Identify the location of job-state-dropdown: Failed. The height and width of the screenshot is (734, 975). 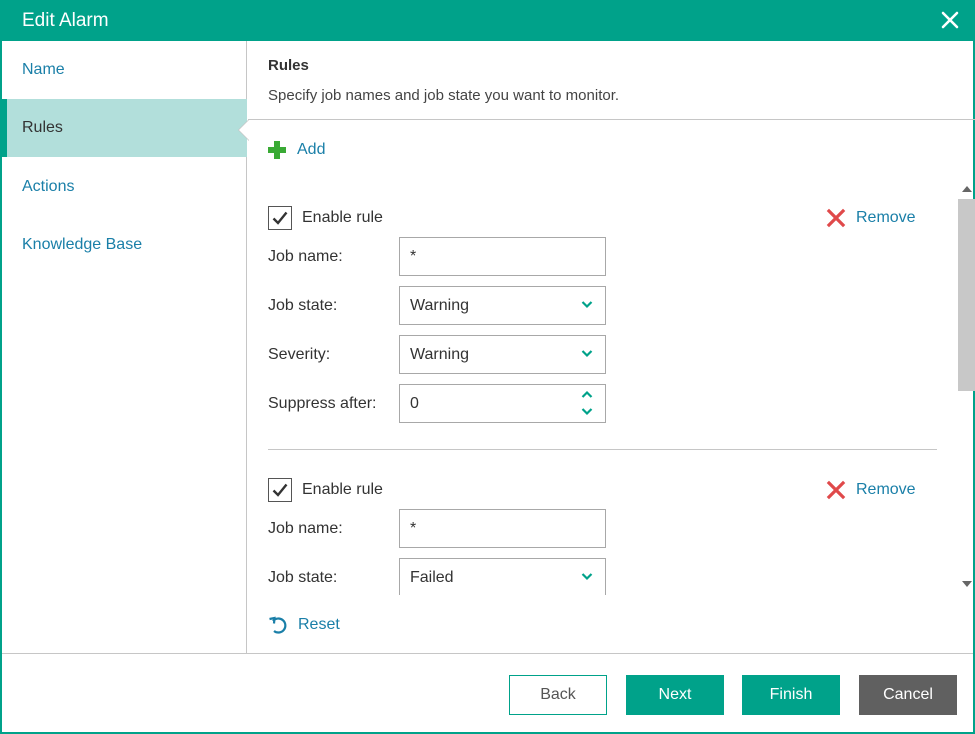
(502, 576).